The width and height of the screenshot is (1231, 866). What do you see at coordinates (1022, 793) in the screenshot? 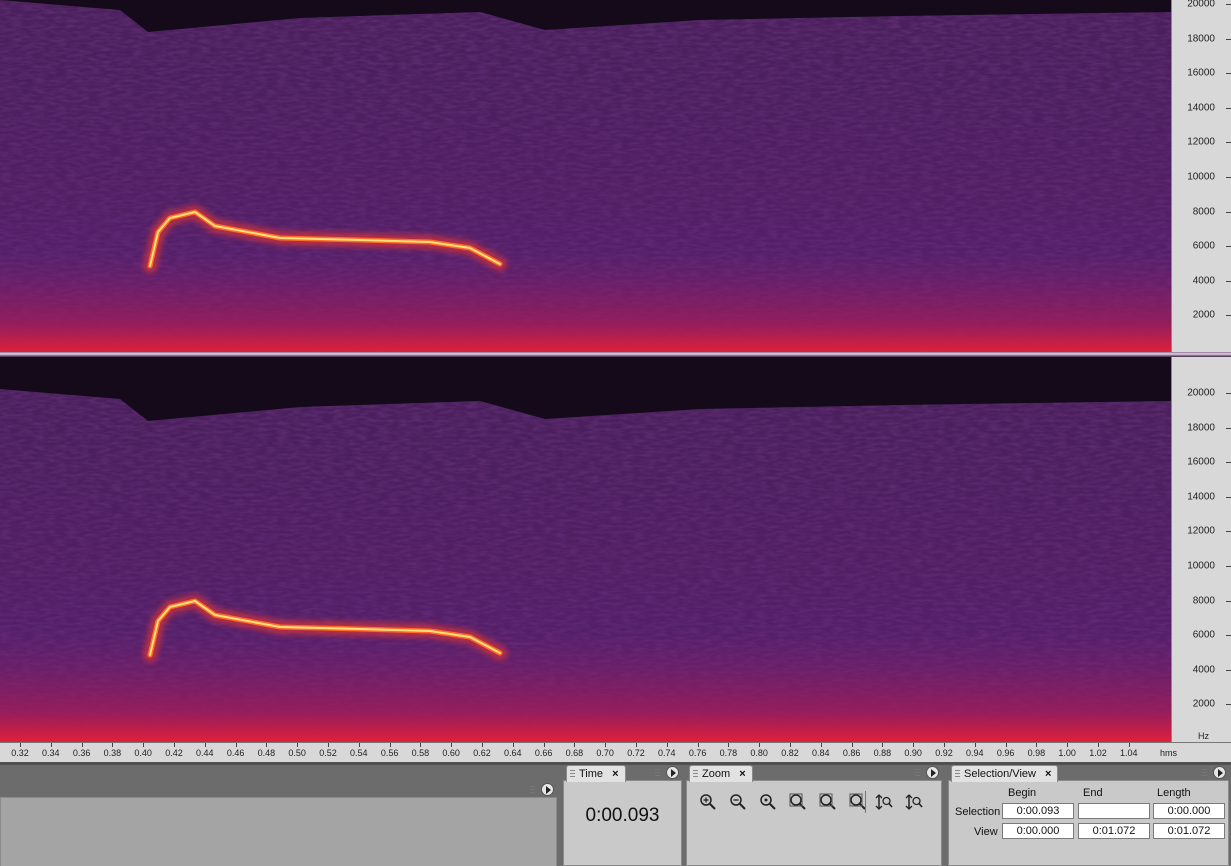
I see `begin-header: Begin` at bounding box center [1022, 793].